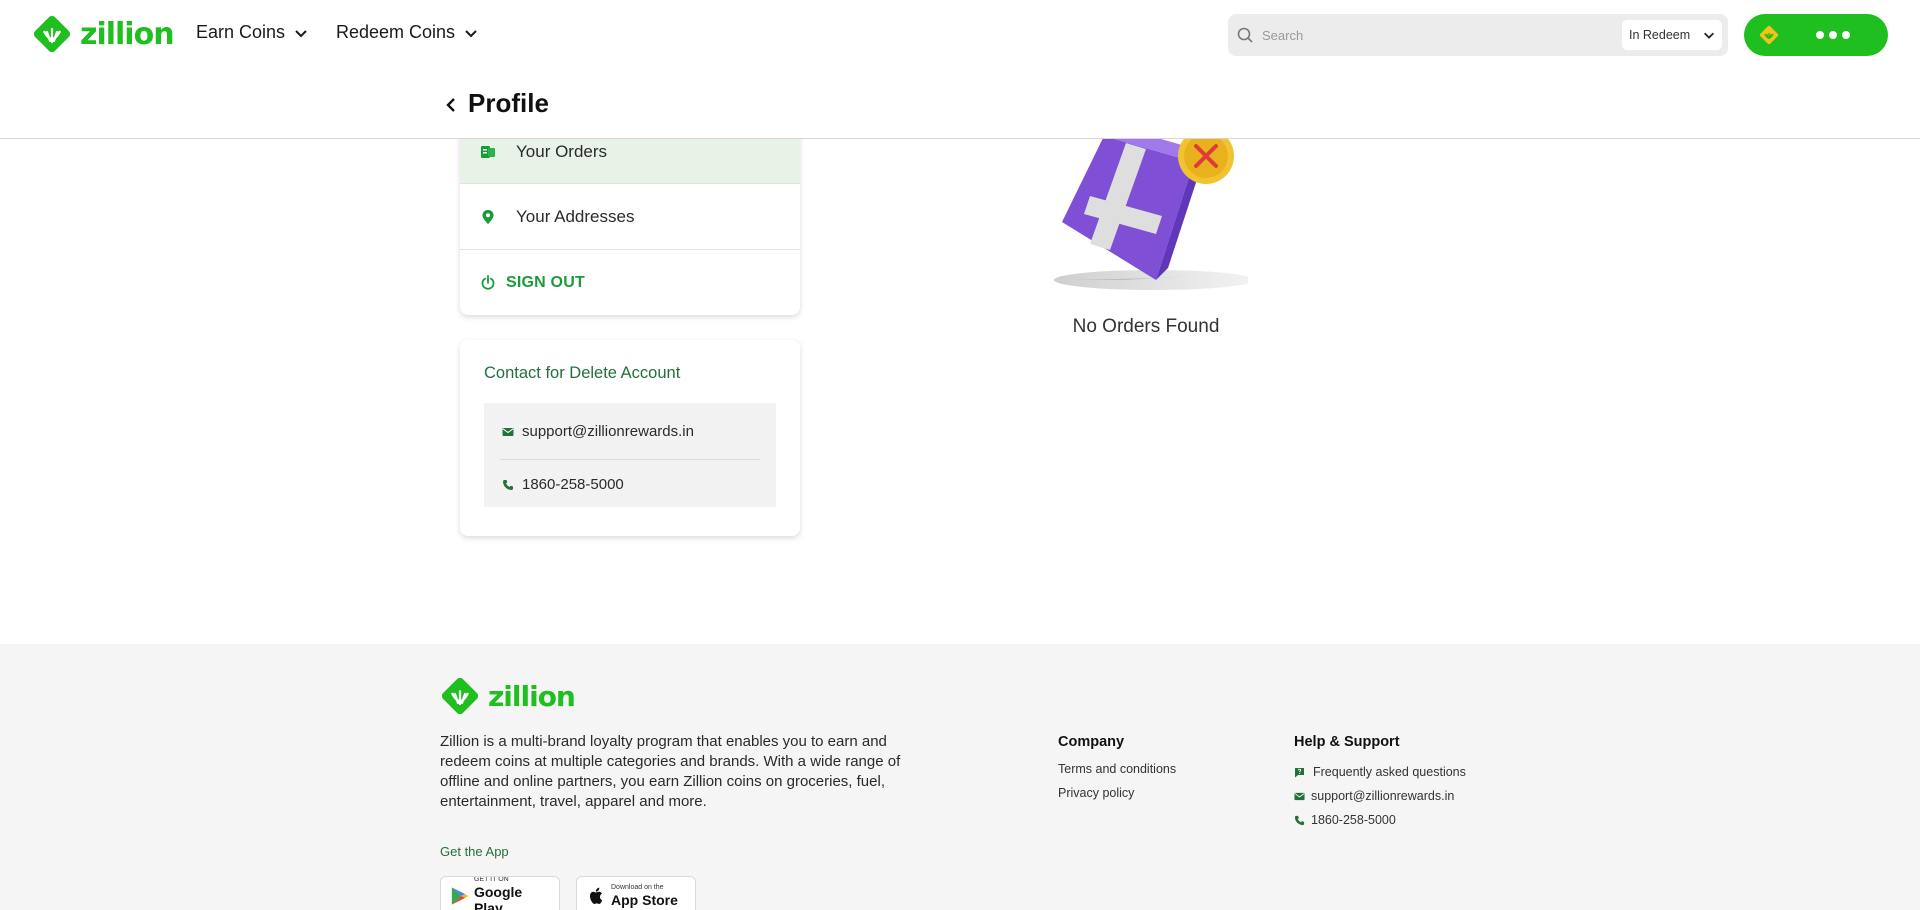  I want to click on terms-link: Terms and conditions, so click(1117, 769).